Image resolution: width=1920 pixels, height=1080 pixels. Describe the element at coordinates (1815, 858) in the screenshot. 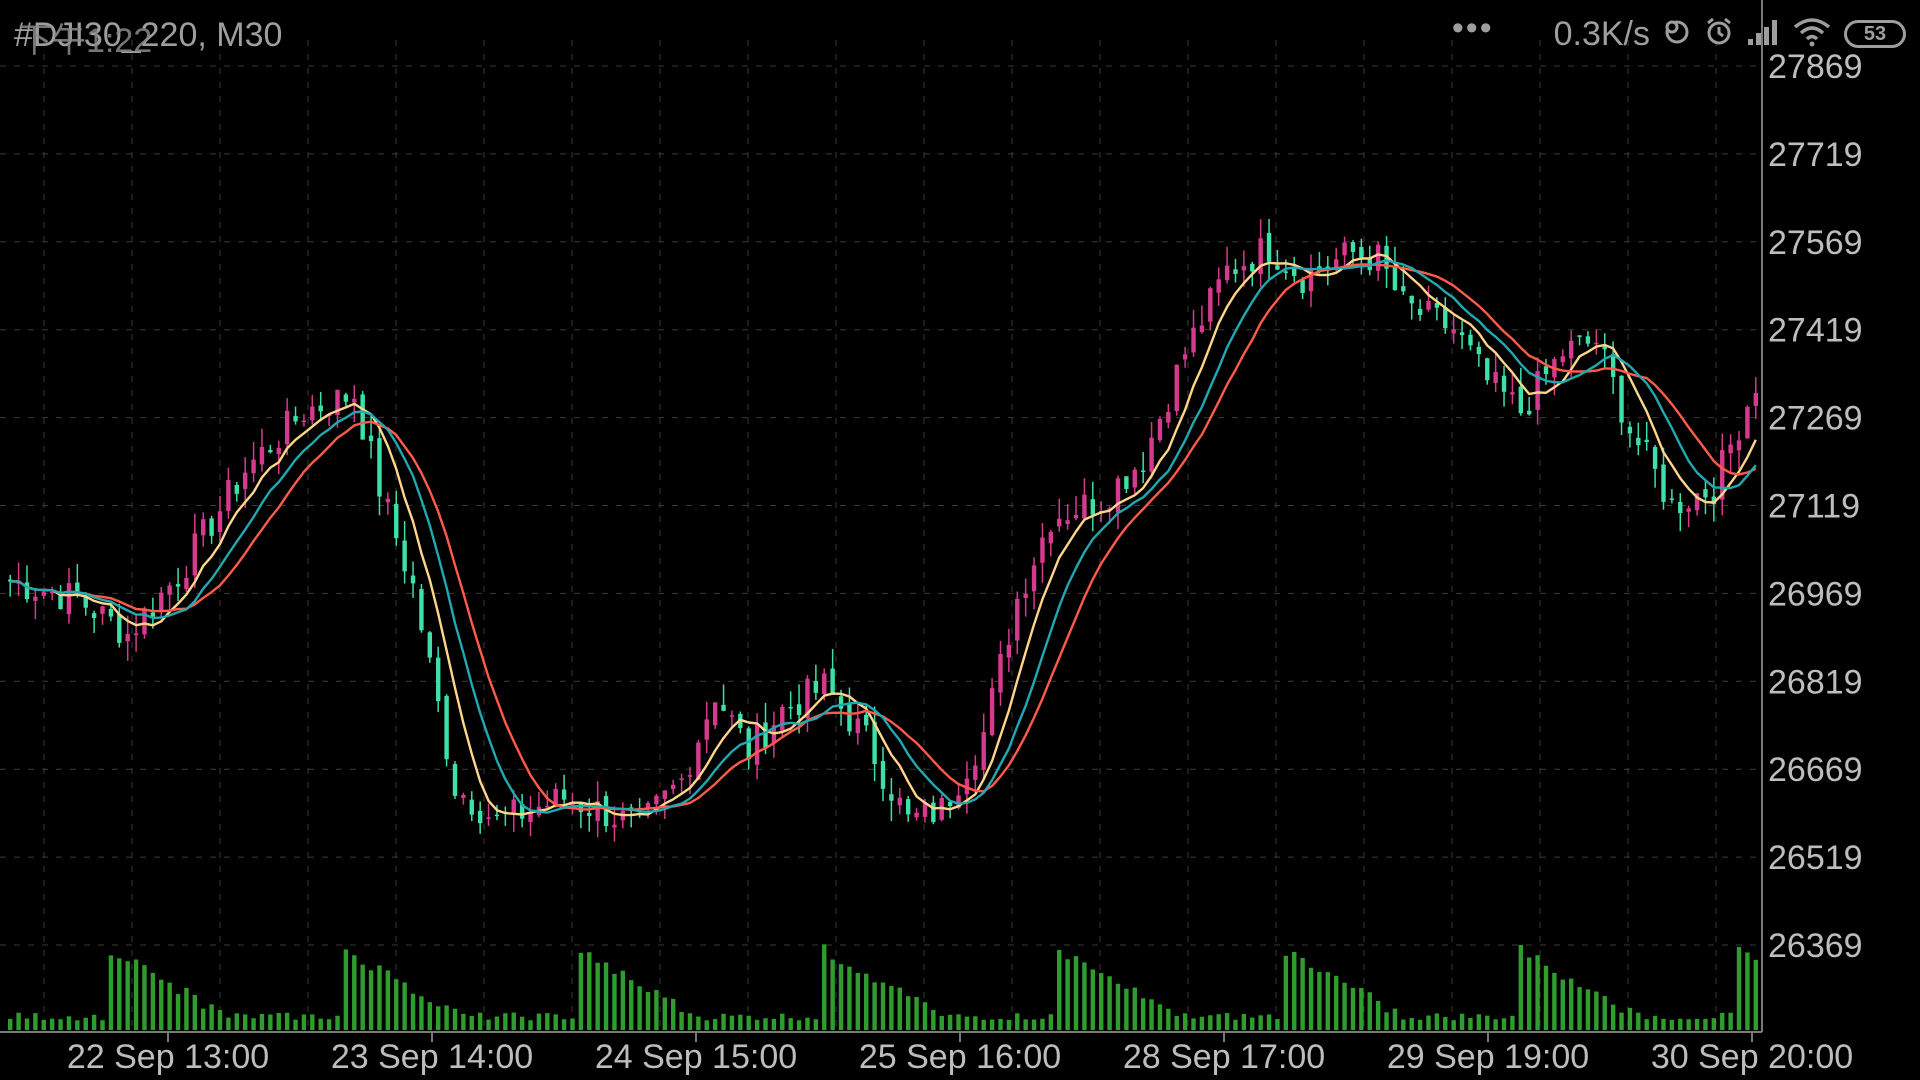

I see `price-tick-label: 26519` at that location.